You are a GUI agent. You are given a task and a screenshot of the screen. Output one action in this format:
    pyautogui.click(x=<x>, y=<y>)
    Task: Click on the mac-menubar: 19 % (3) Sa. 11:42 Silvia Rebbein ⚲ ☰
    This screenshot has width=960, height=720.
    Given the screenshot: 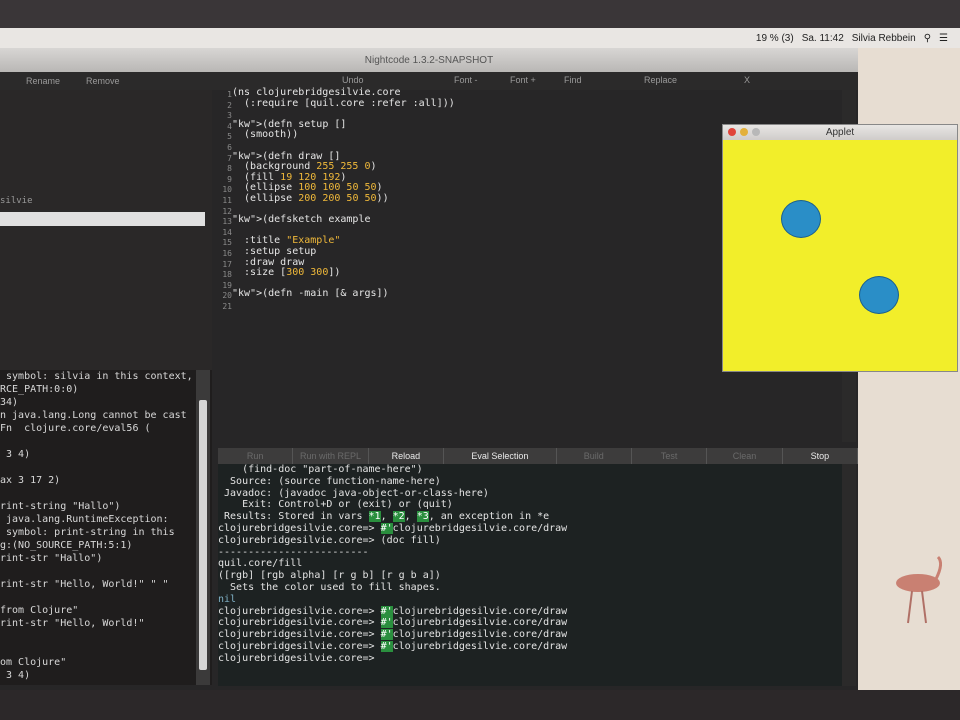 What is the action you would take?
    pyautogui.click(x=480, y=38)
    